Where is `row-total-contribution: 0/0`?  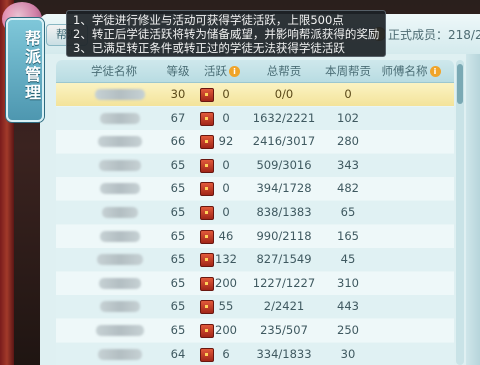 row-total-contribution: 0/0 is located at coordinates (284, 94).